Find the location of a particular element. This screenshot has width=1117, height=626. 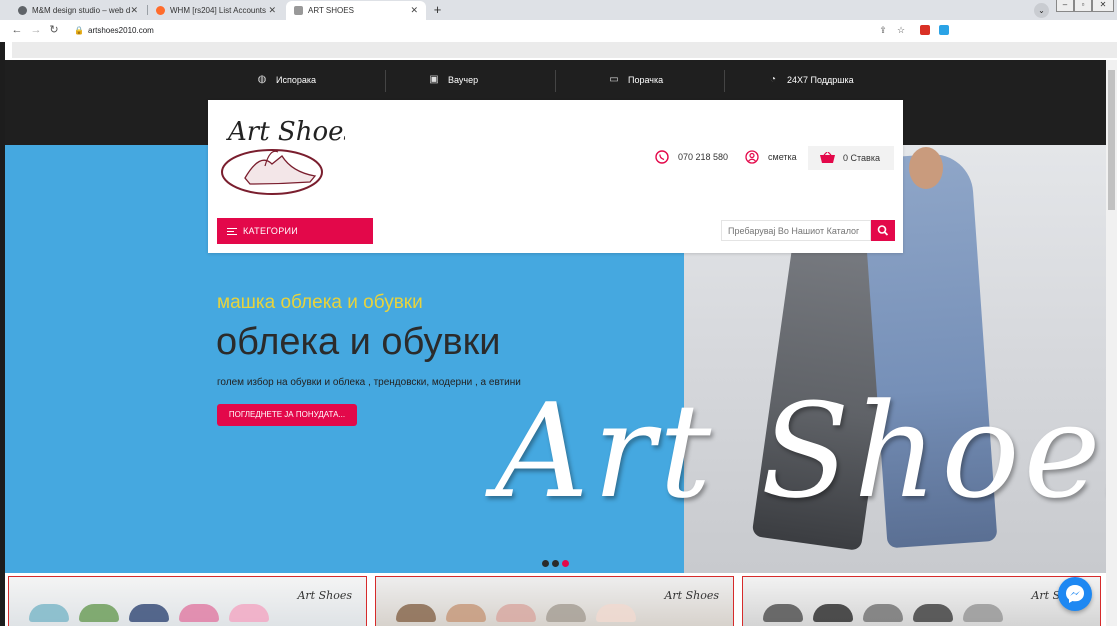

browser-tab: M&M design studio – web desig ✕ is located at coordinates (78, 10).